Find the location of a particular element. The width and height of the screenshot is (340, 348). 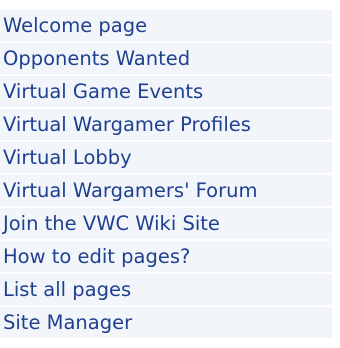

nav-link-welcome-page: Welcome page is located at coordinates (166, 25).